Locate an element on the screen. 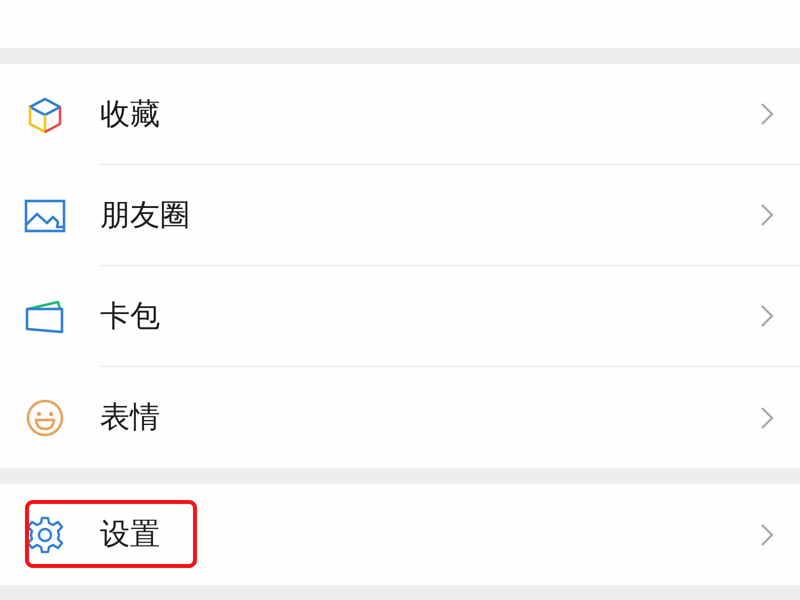 This screenshot has height=600, width=800. menu-label: 朋友圈 is located at coordinates (145, 215).